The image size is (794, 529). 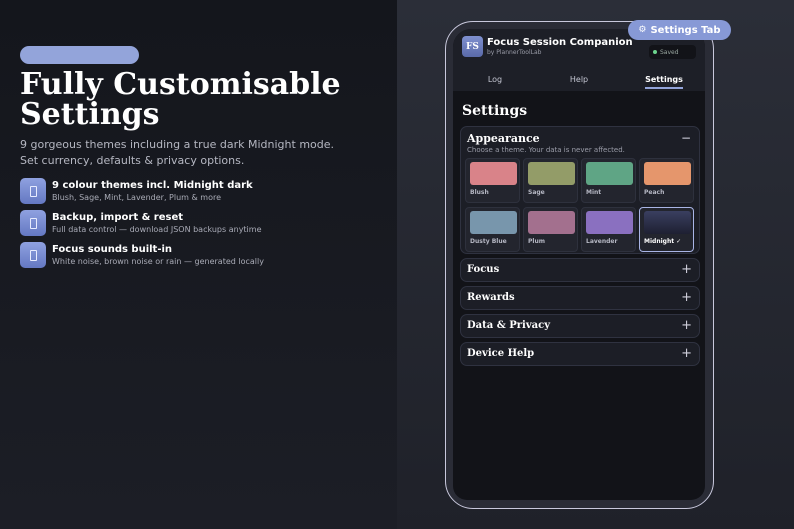 I want to click on page-title: Settings, so click(x=495, y=111).